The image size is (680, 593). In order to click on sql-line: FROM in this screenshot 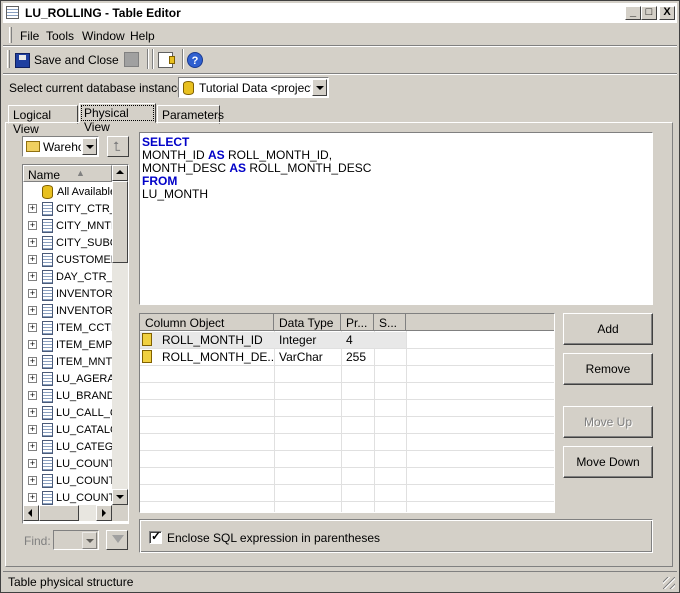, I will do `click(396, 181)`.